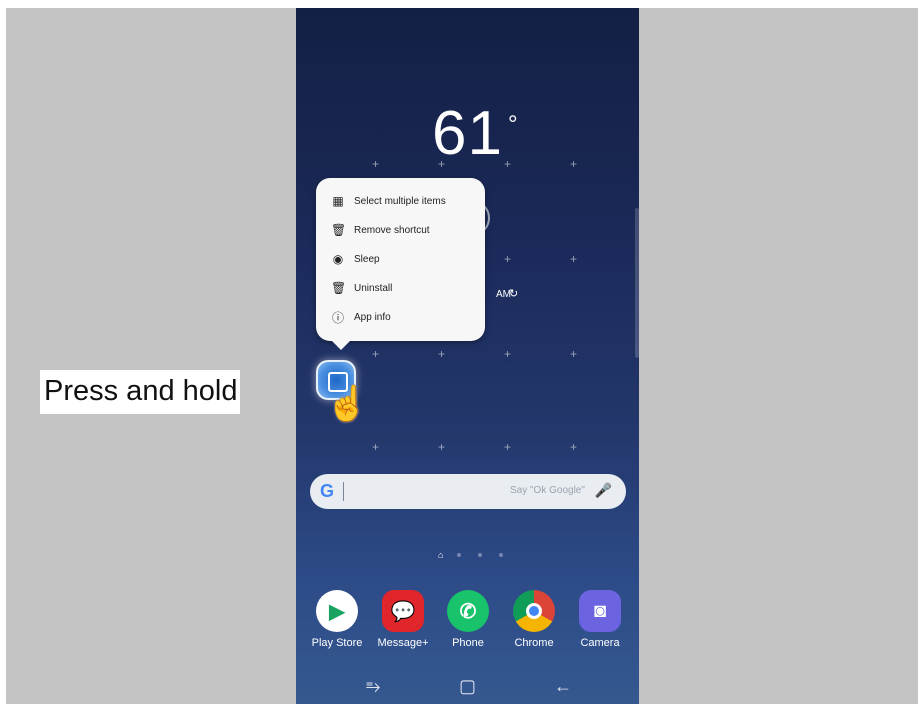 This screenshot has width=918, height=704. I want to click on temperature-value: 61, so click(467, 133).